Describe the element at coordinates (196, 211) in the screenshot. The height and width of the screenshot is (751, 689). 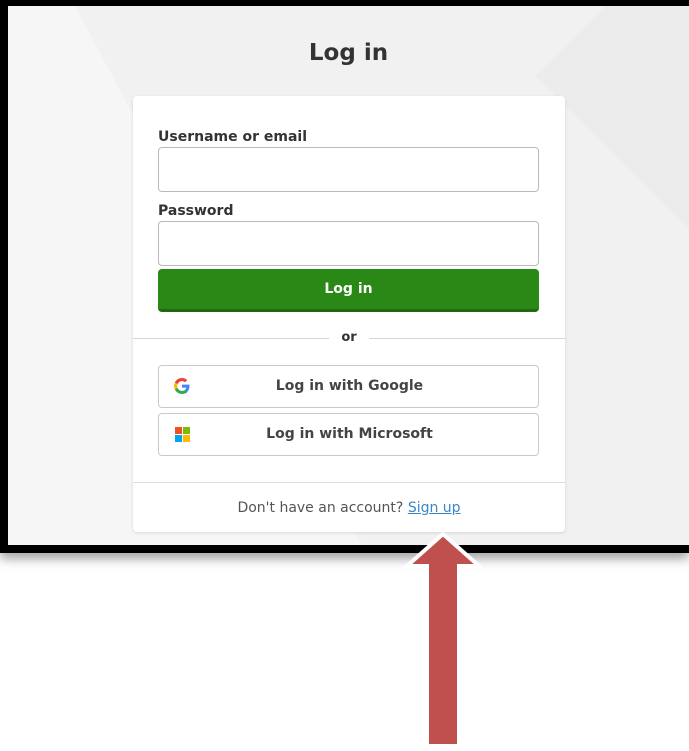
I see `password-label: Password` at that location.